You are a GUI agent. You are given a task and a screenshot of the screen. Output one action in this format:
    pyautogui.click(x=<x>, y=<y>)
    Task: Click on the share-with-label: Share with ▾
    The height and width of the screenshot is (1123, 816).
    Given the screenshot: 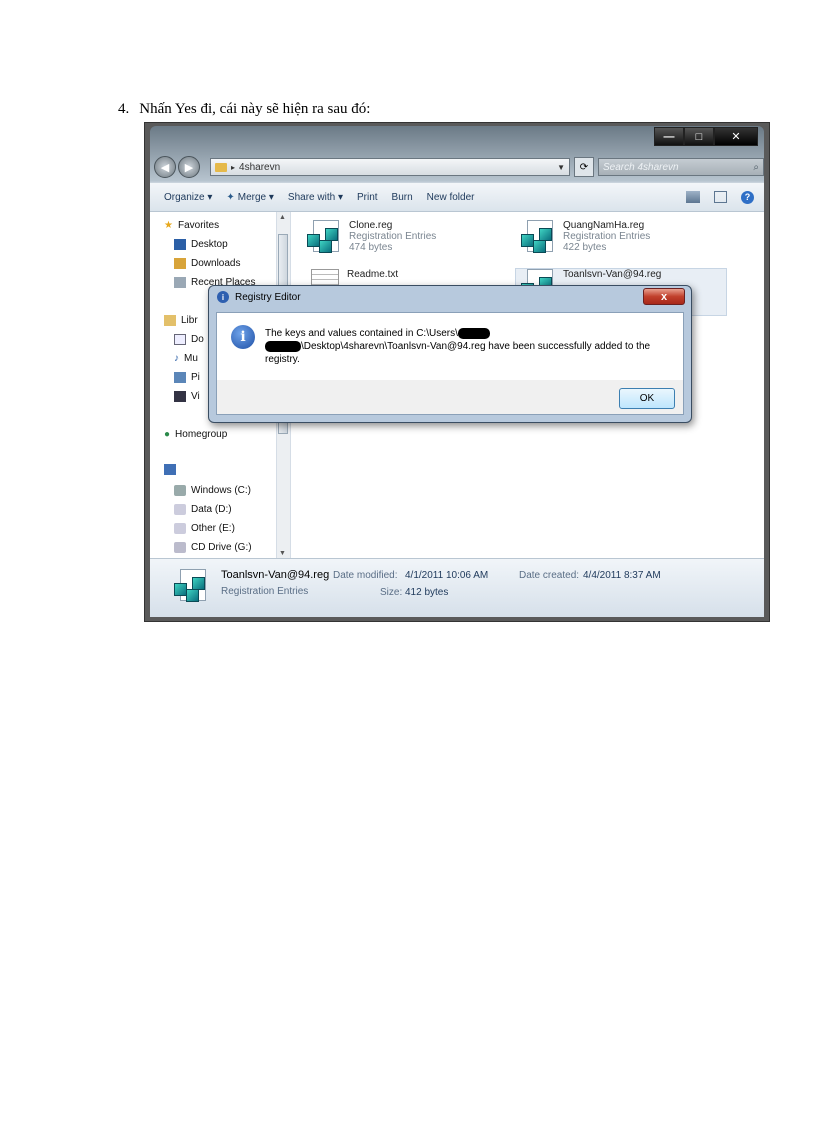 What is the action you would take?
    pyautogui.click(x=315, y=197)
    